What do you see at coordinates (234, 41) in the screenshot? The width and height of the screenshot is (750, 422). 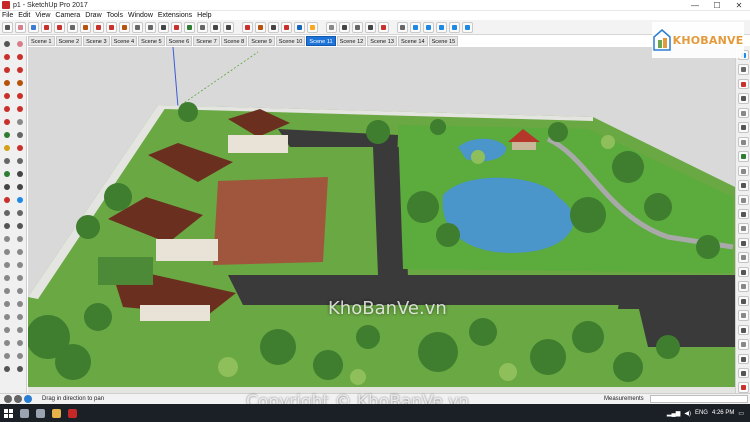 I see `scene-tab-8: Scene 8` at bounding box center [234, 41].